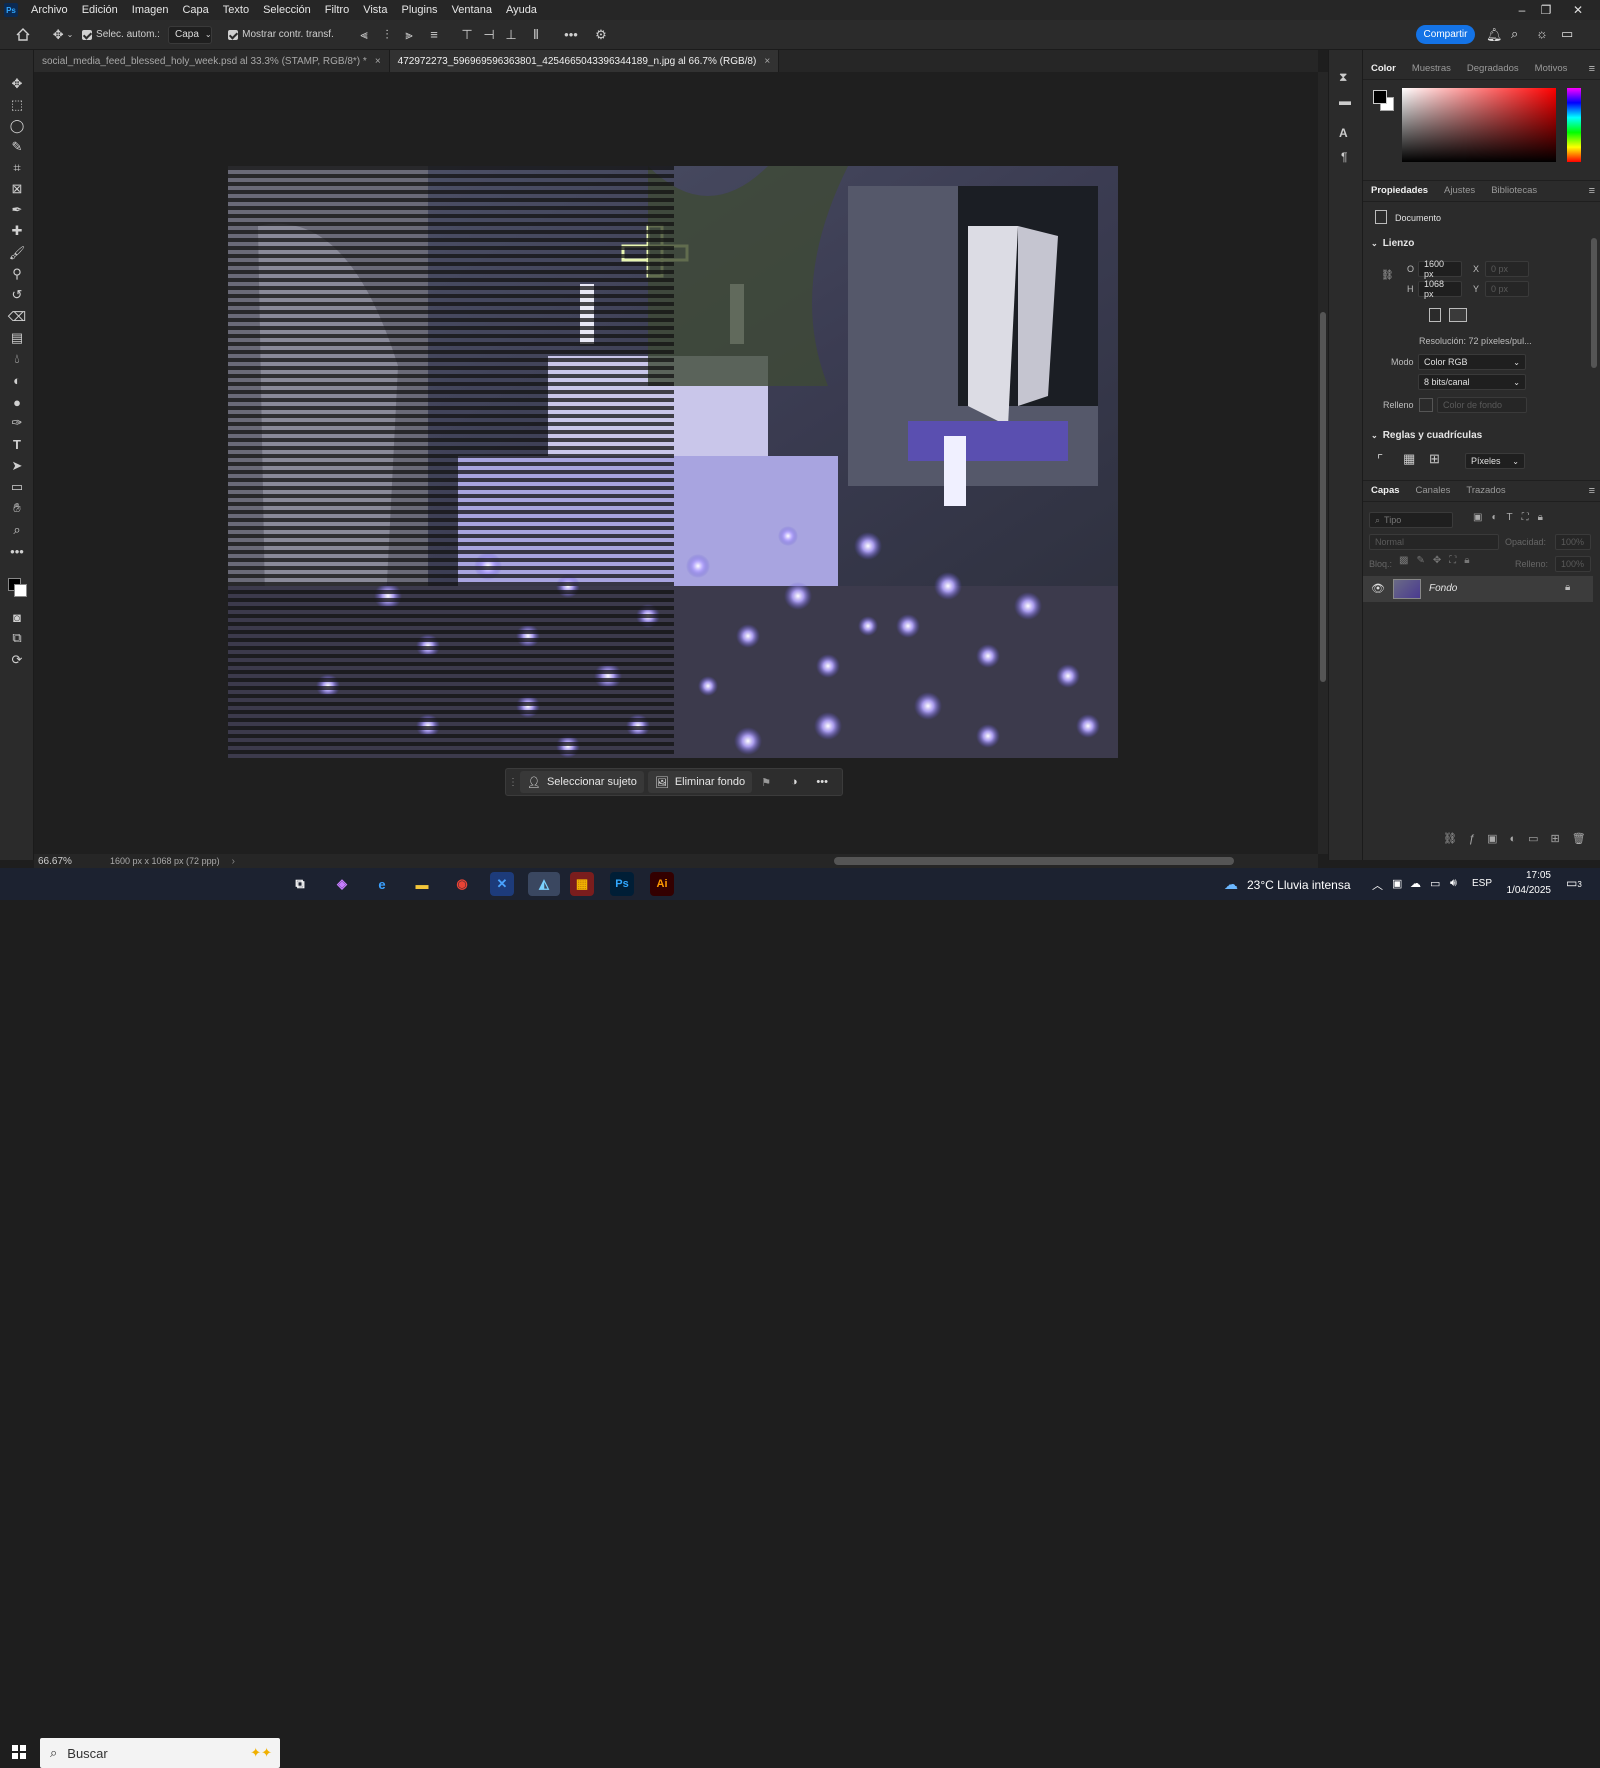  Describe the element at coordinates (1443, 588) in the screenshot. I see `layer-name: Fondo` at that location.